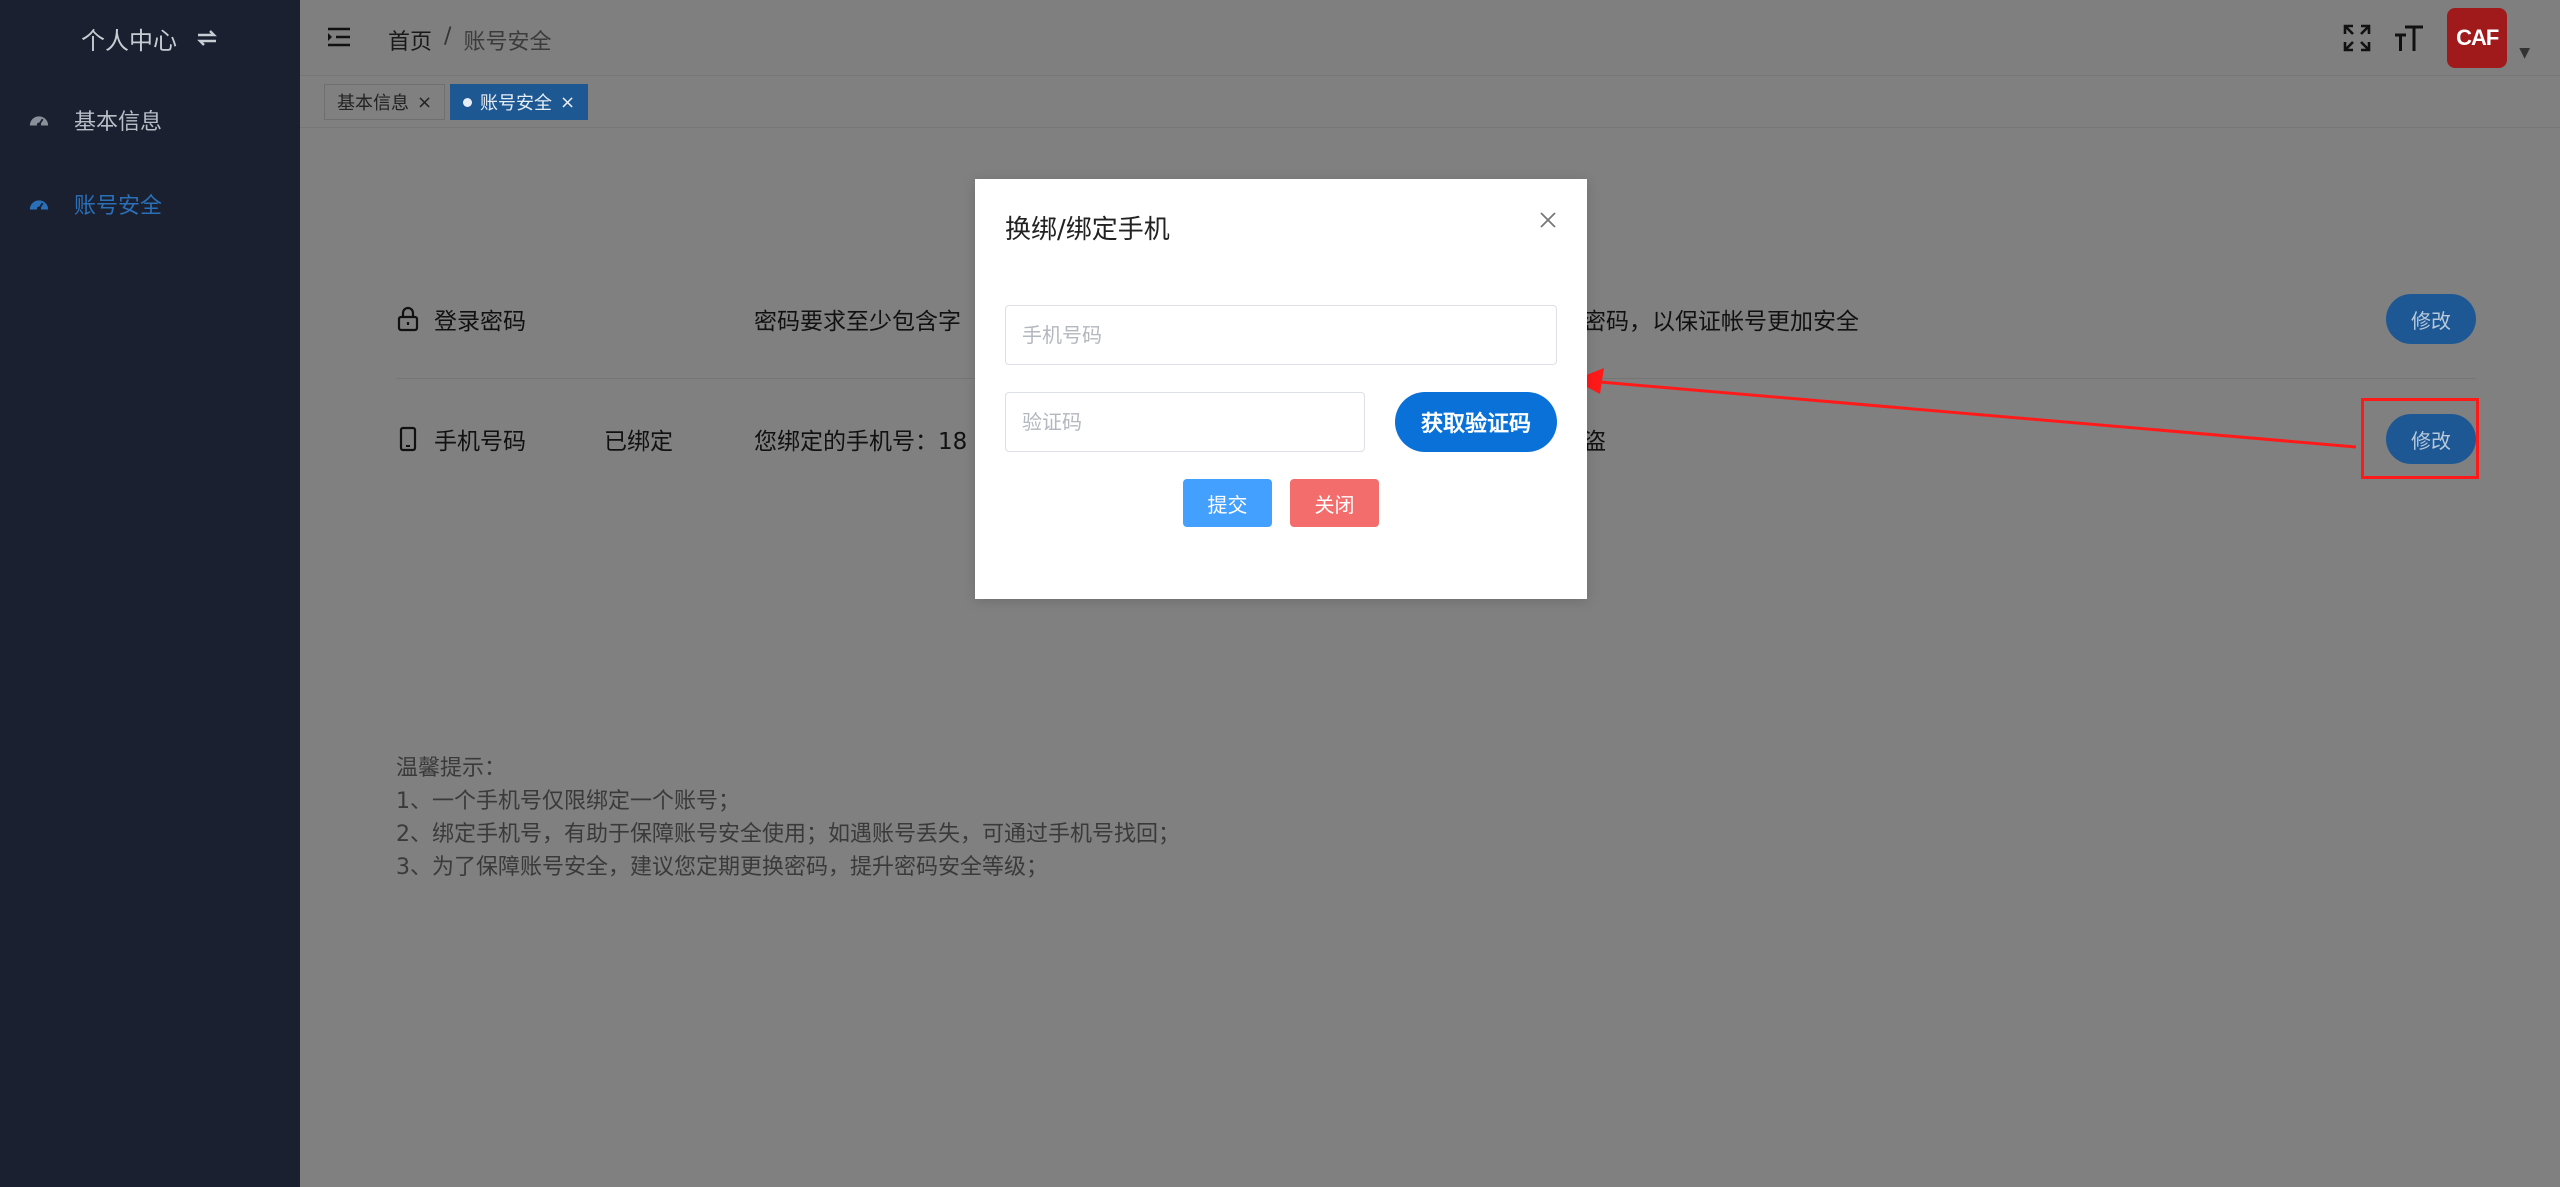 The height and width of the screenshot is (1187, 2560). I want to click on tag-basic-info: 基本信息 ×, so click(385, 102).